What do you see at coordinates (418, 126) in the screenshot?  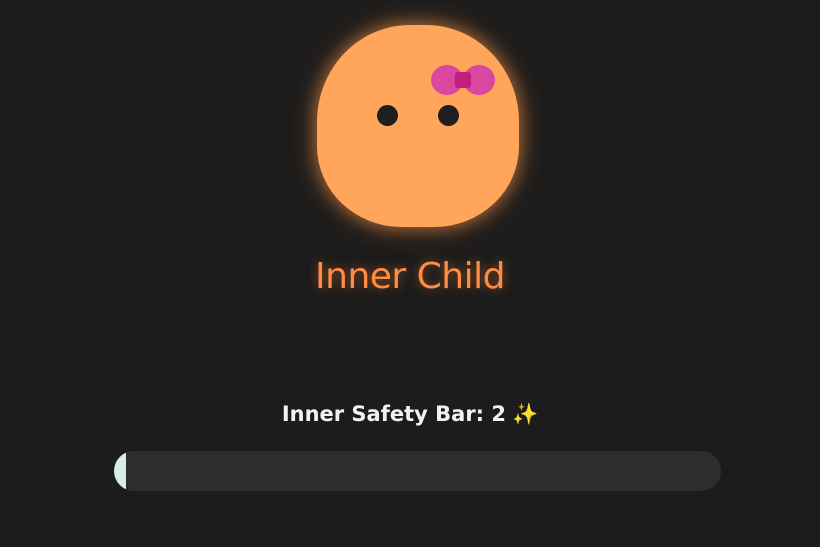 I see `inner-child-avatar` at bounding box center [418, 126].